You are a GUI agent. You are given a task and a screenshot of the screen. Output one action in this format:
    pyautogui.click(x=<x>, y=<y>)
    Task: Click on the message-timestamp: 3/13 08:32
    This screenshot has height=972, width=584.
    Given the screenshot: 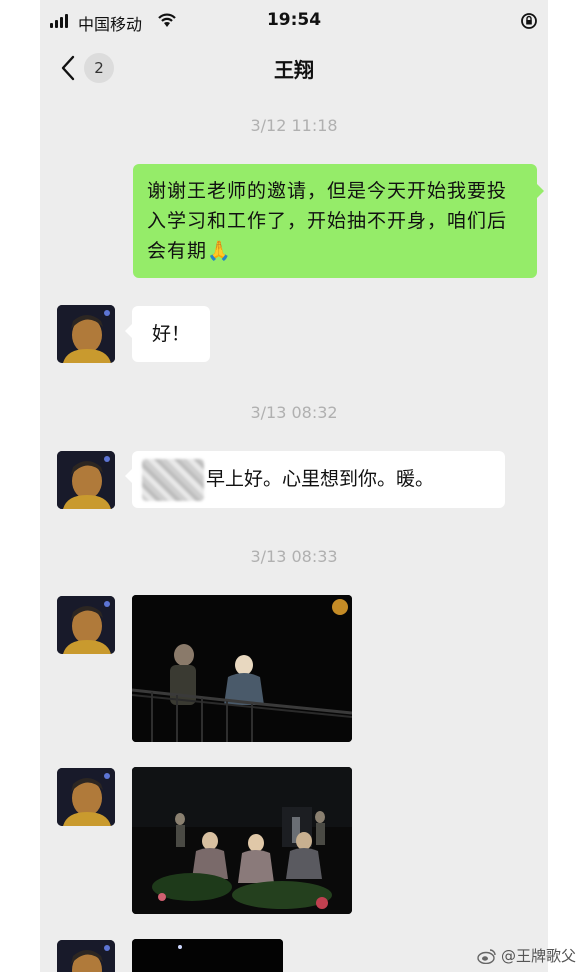 What is the action you would take?
    pyautogui.click(x=294, y=412)
    